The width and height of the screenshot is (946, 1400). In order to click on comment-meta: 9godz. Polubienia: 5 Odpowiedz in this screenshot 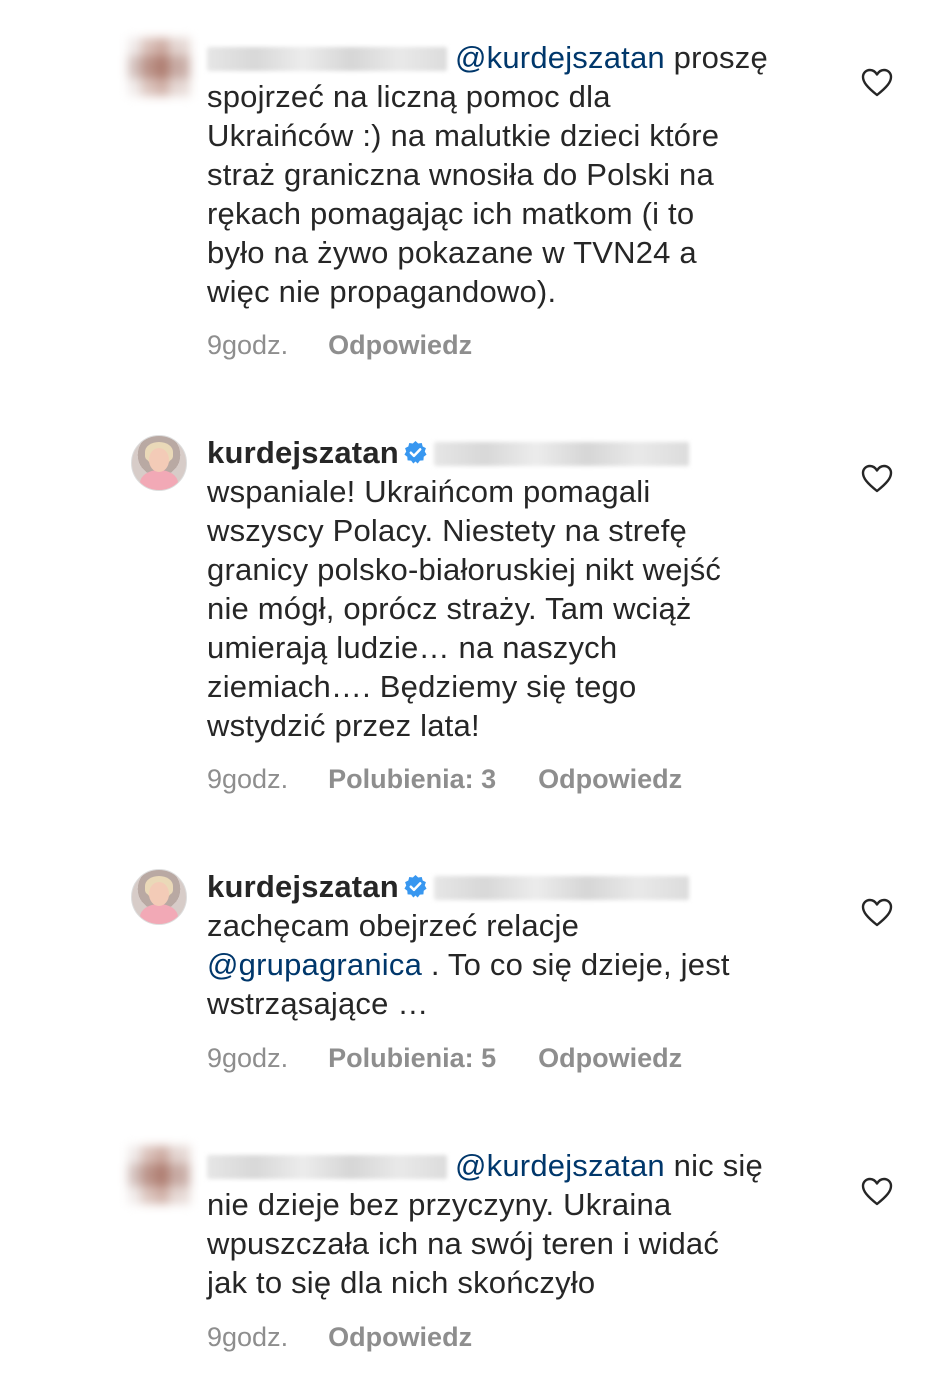, I will do `click(444, 1058)`.